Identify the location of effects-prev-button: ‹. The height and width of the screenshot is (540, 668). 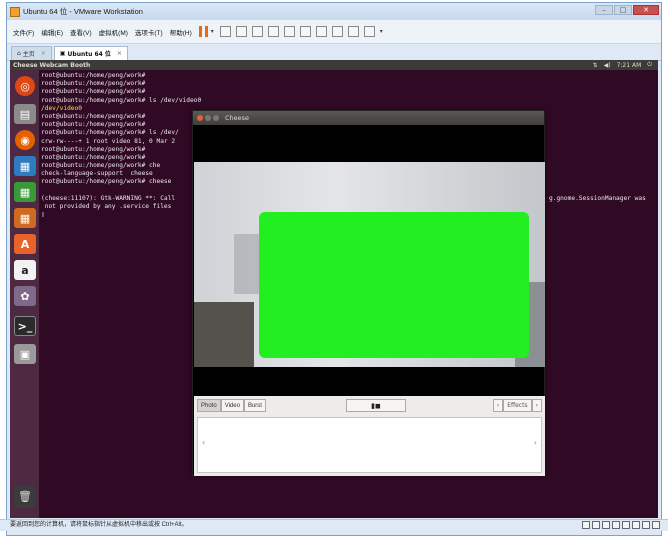
(498, 405).